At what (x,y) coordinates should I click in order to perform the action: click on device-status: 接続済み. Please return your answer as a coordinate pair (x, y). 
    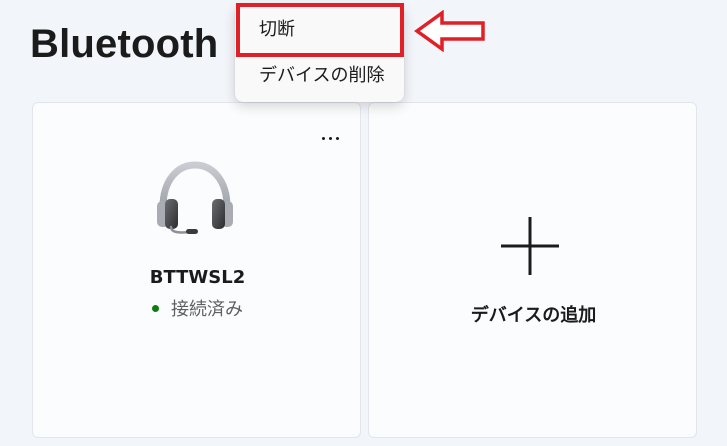
    Looking at the image, I should click on (197, 308).